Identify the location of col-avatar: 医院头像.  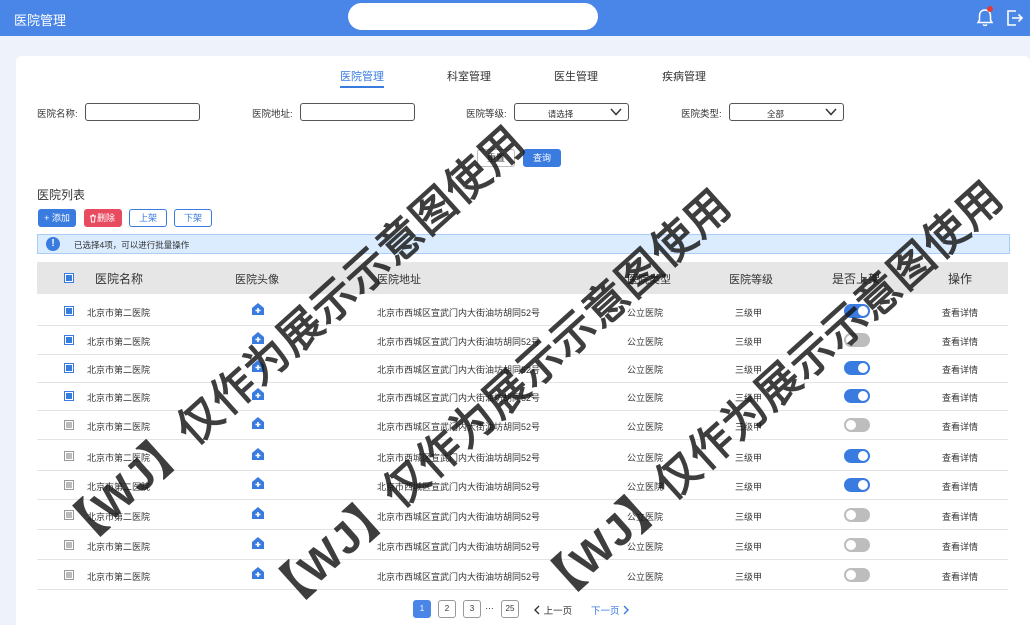
(257, 280).